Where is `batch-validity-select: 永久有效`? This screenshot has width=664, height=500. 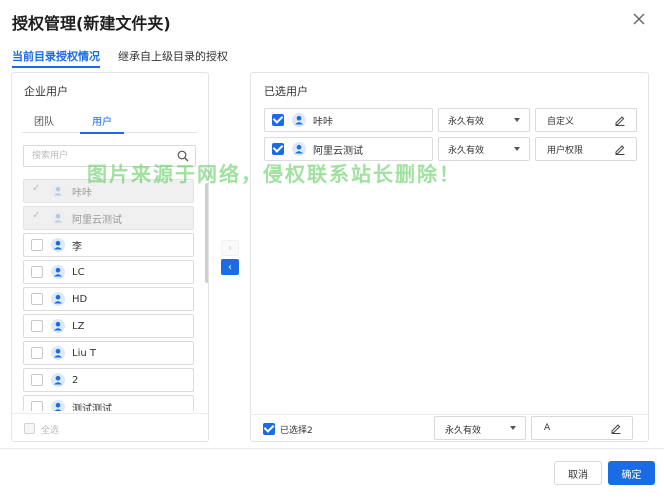 batch-validity-select: 永久有效 is located at coordinates (480, 428).